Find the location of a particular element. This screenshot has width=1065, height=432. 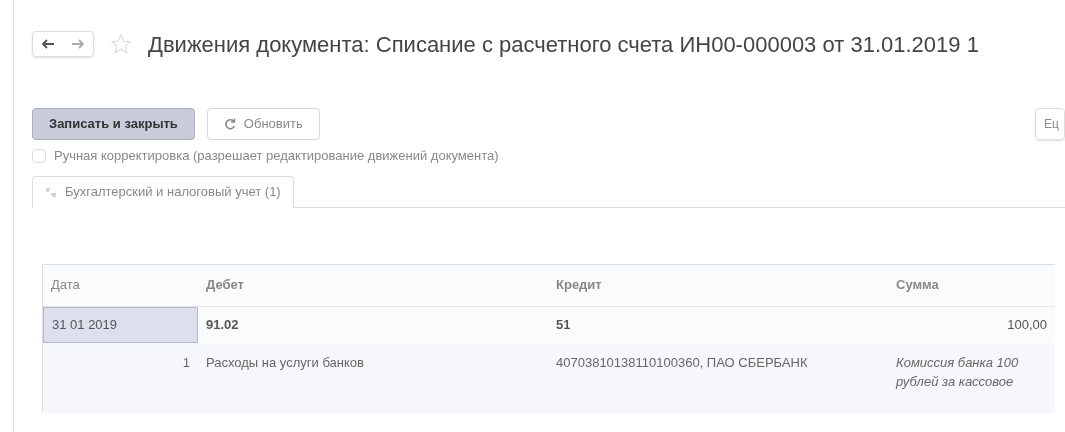

forward-arrow-icon is located at coordinates (78, 44).